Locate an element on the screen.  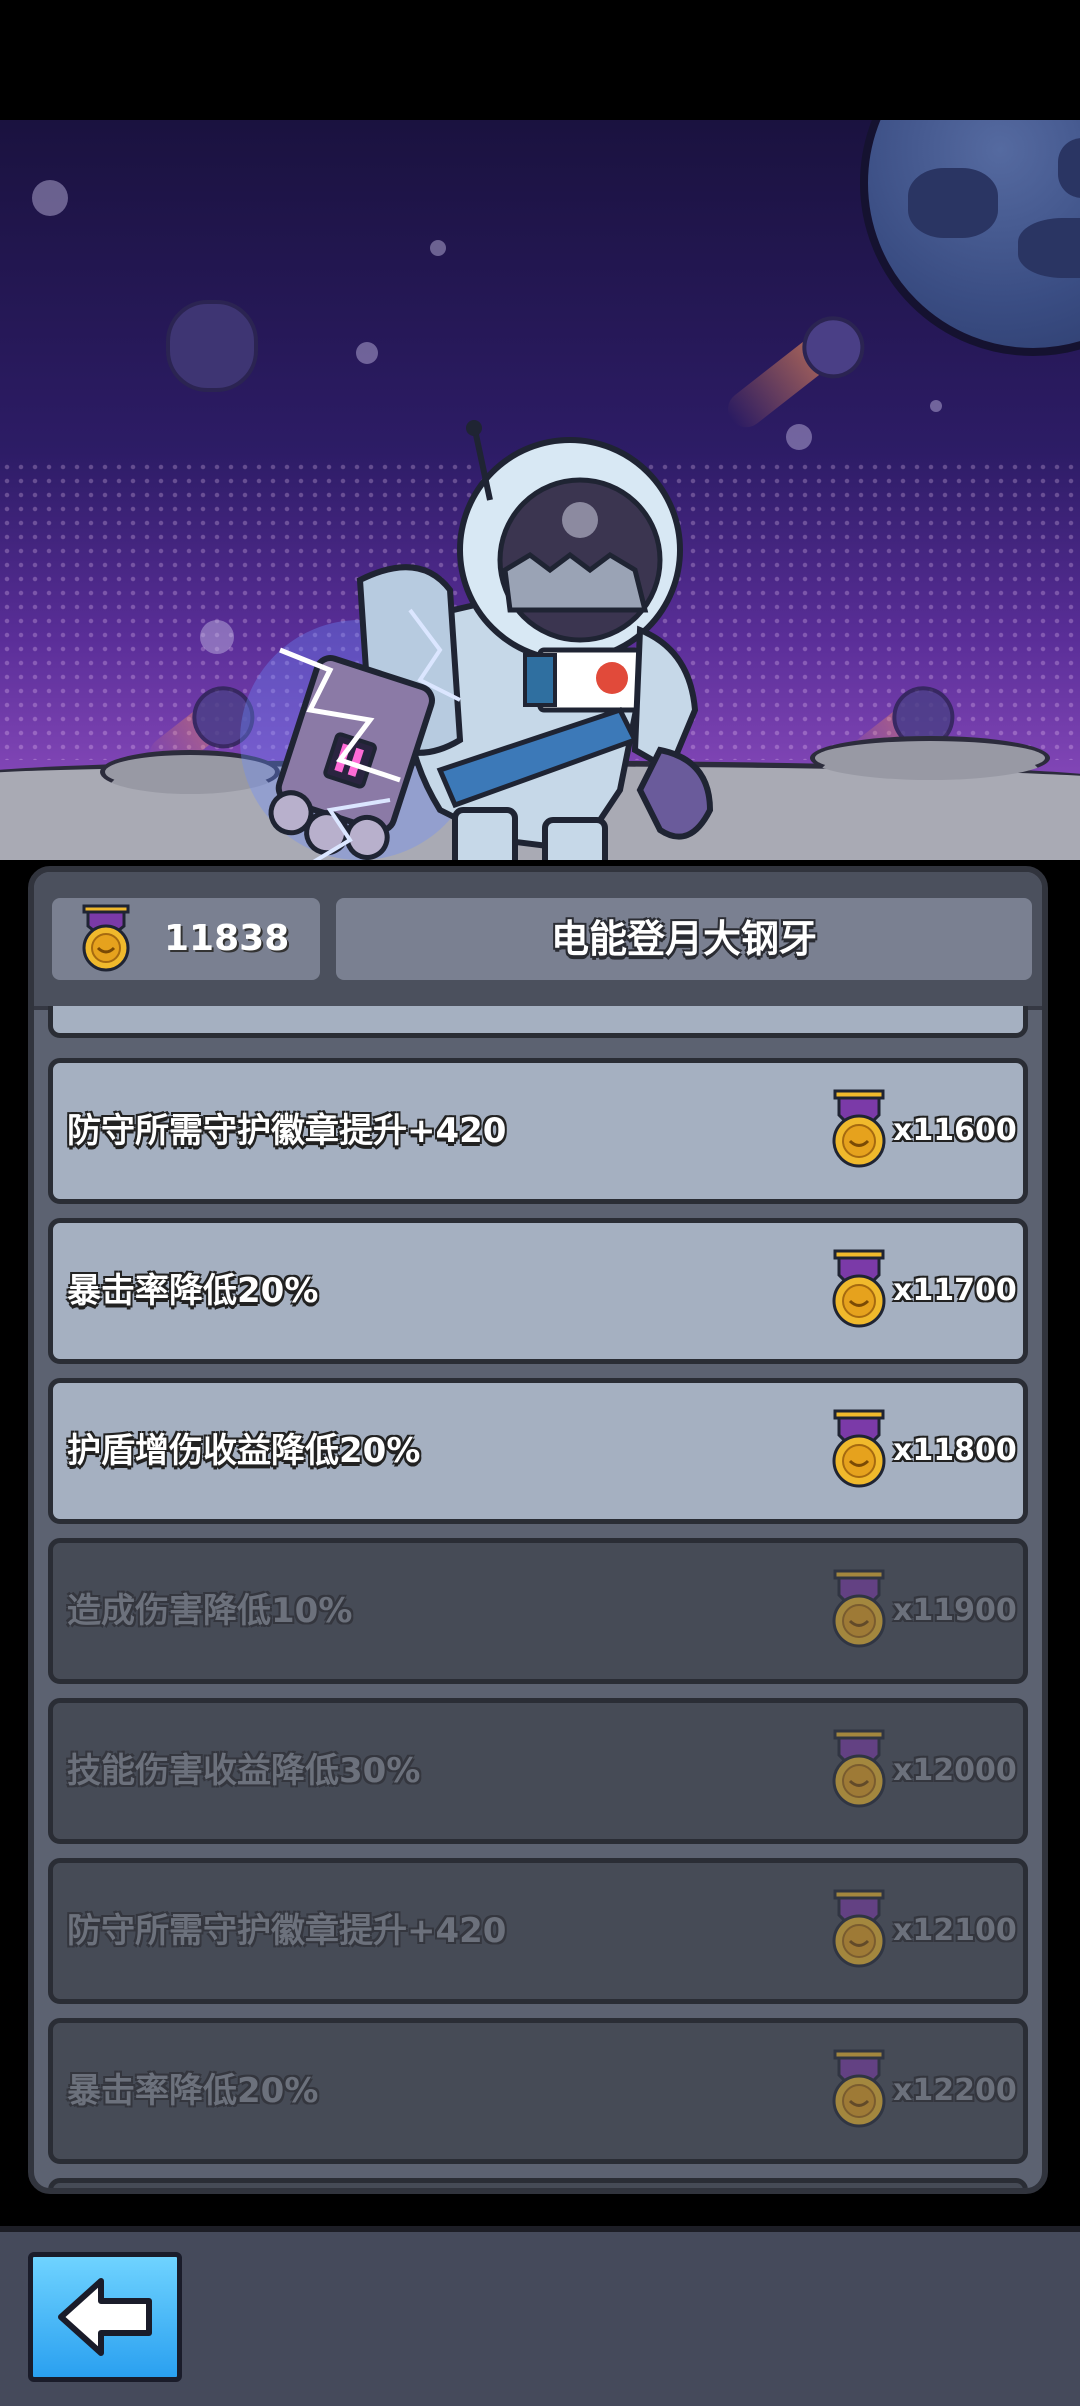
bottom-bar is located at coordinates (540, 2316).